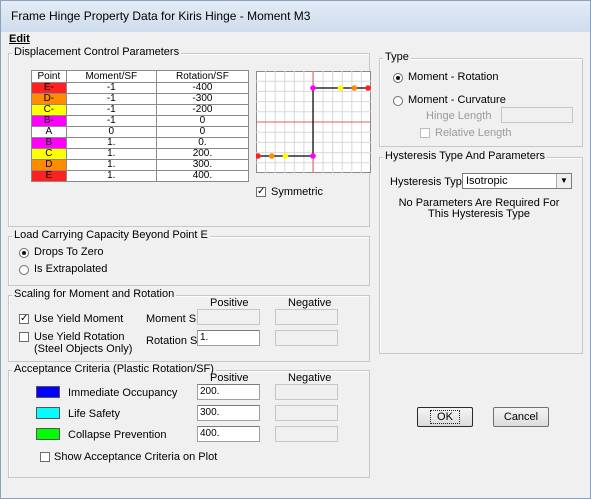 This screenshot has width=591, height=499. What do you see at coordinates (94, 414) in the screenshot?
I see `life-safety-label: Life Safety` at bounding box center [94, 414].